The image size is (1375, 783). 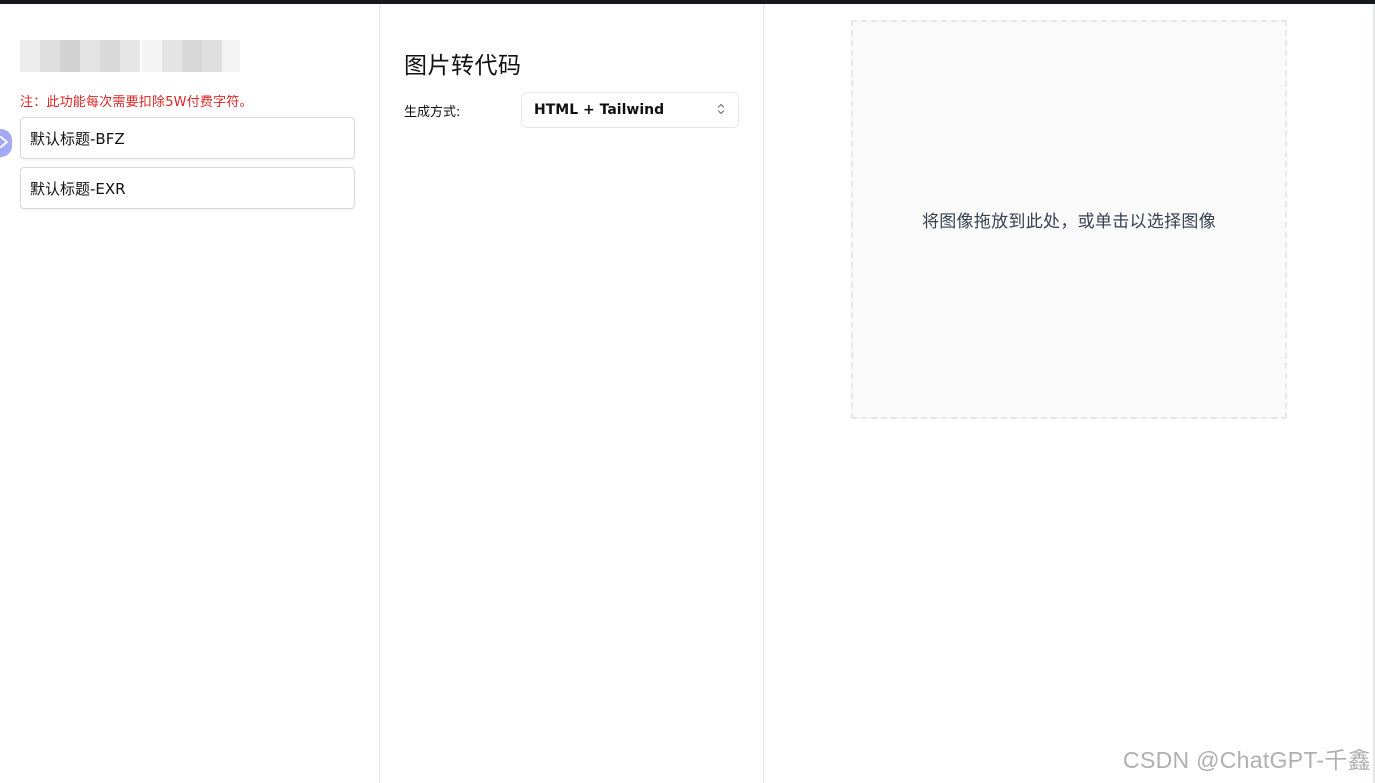 I want to click on sidebar-toggle-button, so click(x=6, y=143).